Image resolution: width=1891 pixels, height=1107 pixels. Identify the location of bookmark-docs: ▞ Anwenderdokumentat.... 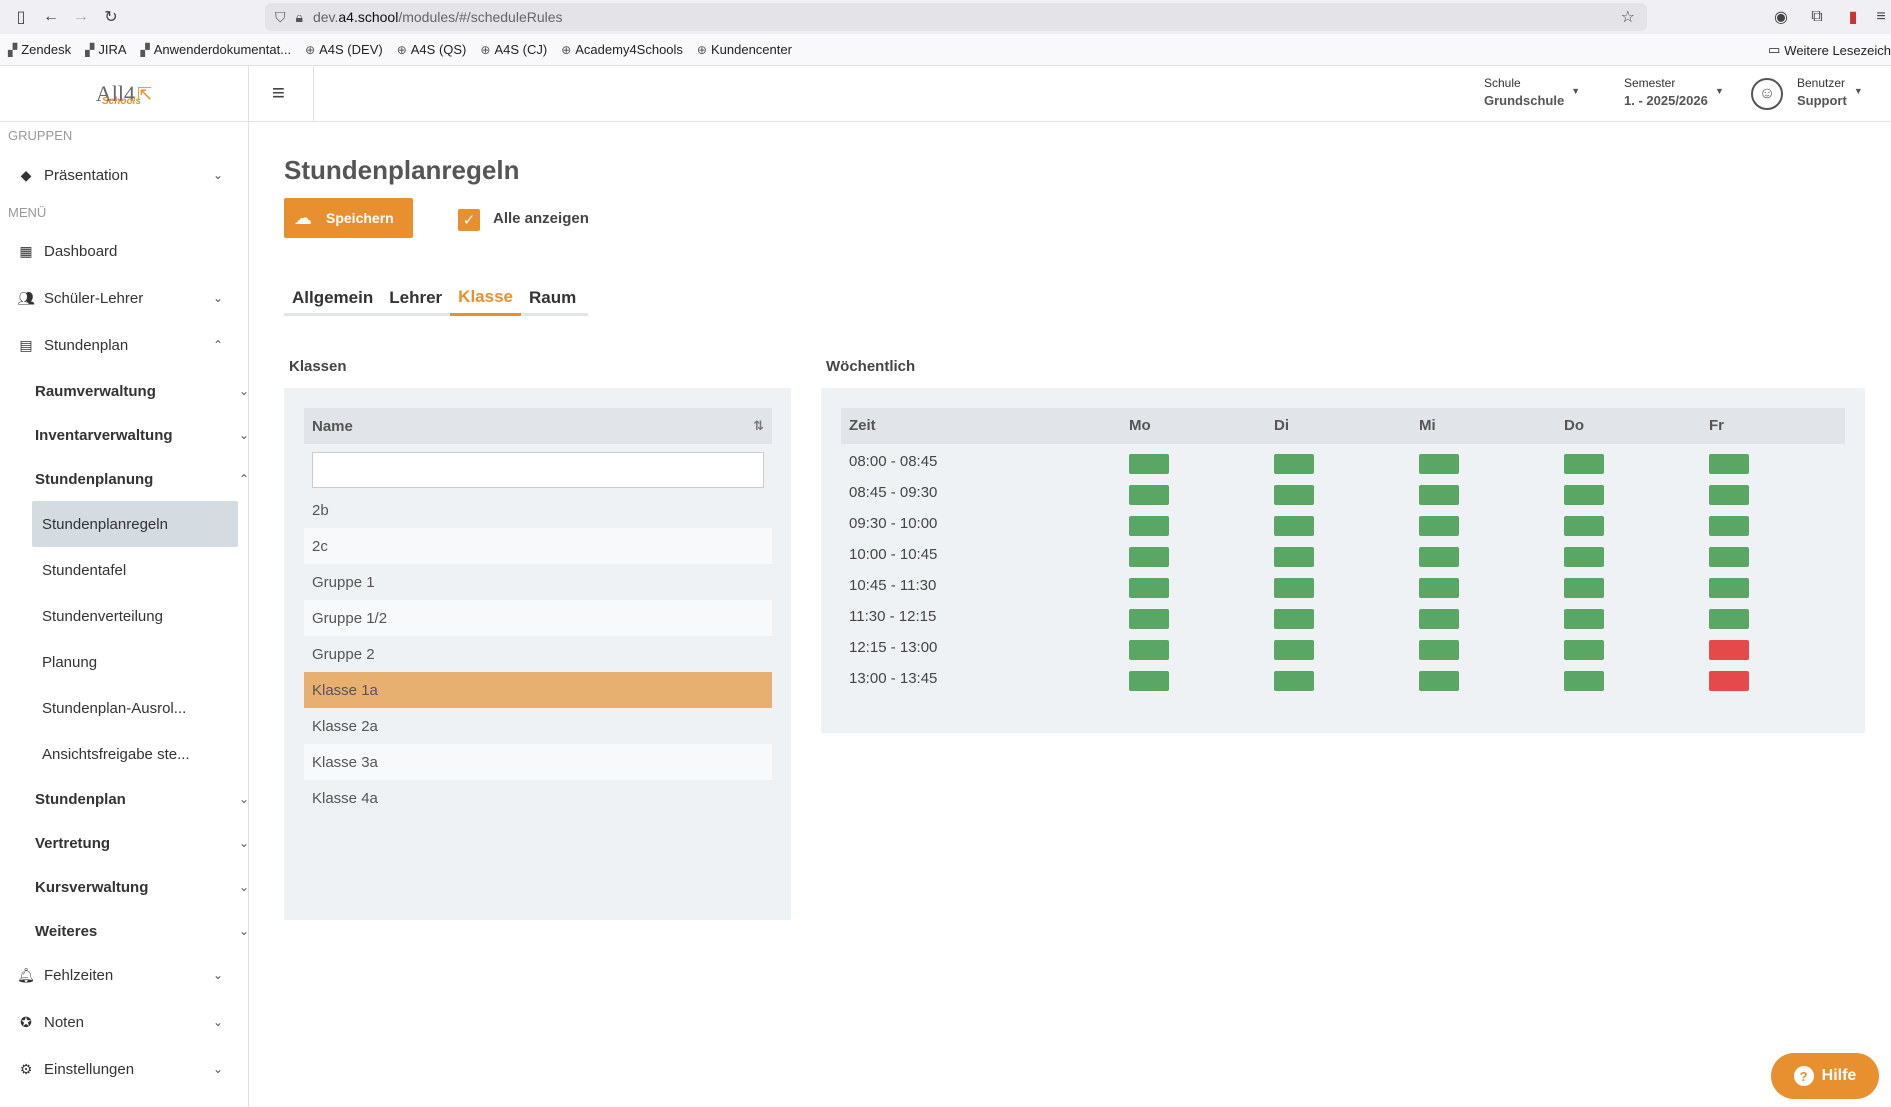
(216, 49).